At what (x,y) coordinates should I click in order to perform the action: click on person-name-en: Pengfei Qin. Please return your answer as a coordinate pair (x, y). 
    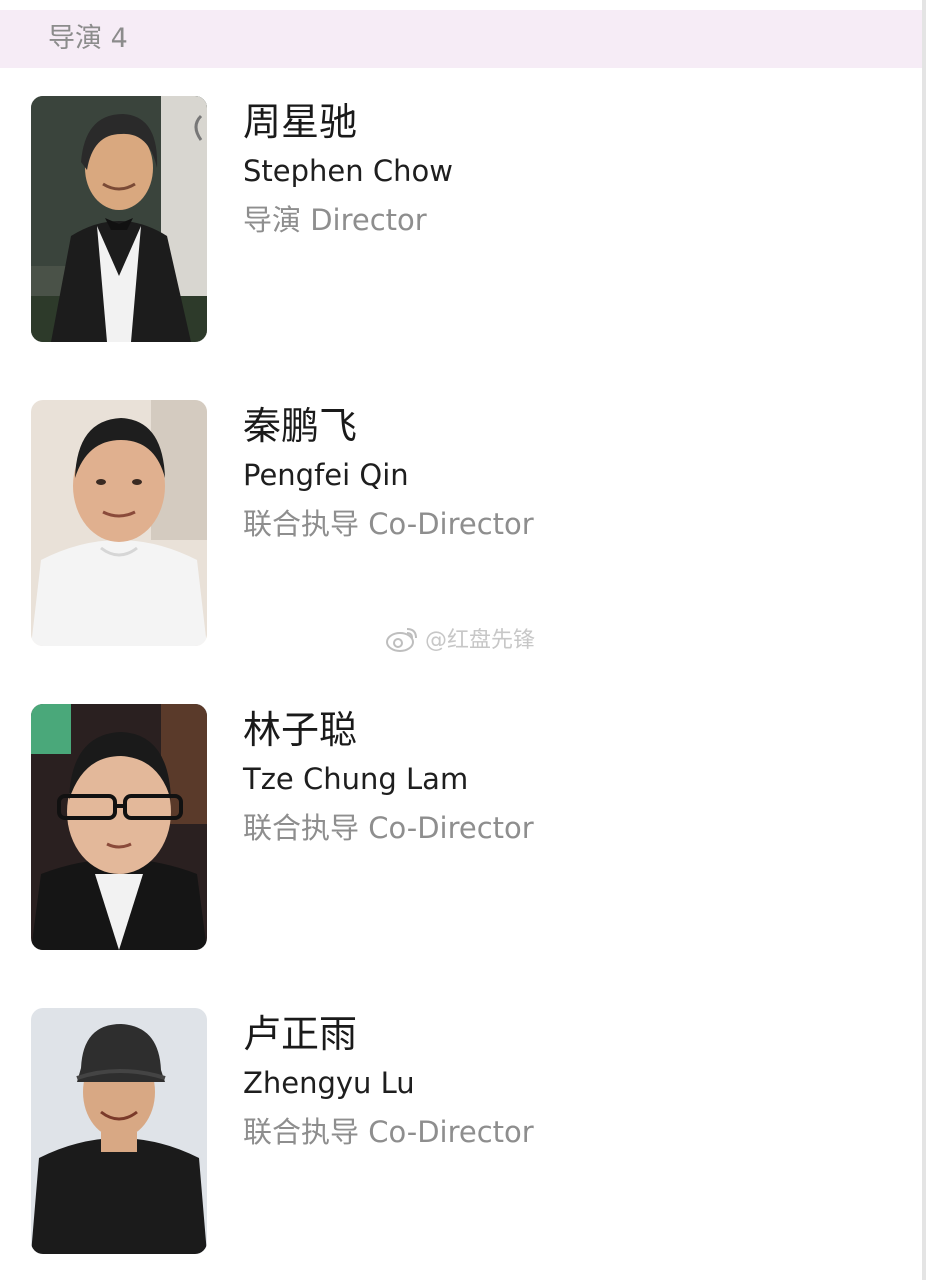
    Looking at the image, I should click on (326, 475).